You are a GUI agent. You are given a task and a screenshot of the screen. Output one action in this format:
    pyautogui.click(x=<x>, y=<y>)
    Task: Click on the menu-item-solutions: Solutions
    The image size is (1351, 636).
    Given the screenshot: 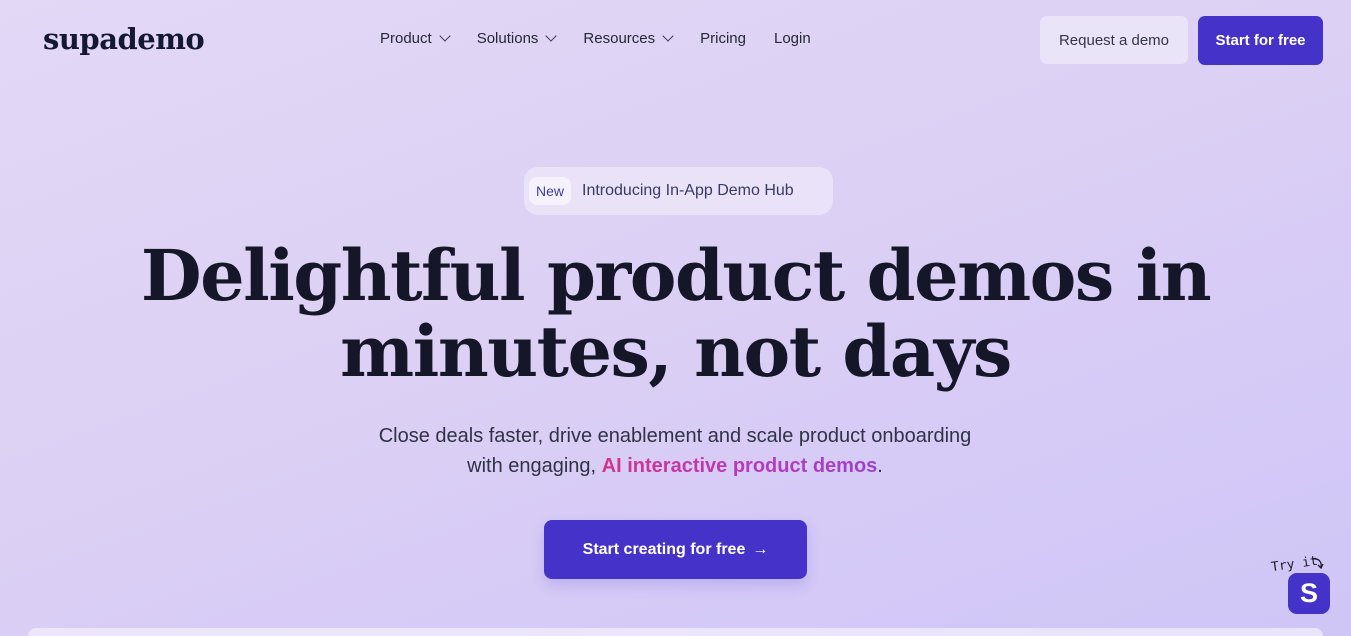 What is the action you would take?
    pyautogui.click(x=517, y=38)
    